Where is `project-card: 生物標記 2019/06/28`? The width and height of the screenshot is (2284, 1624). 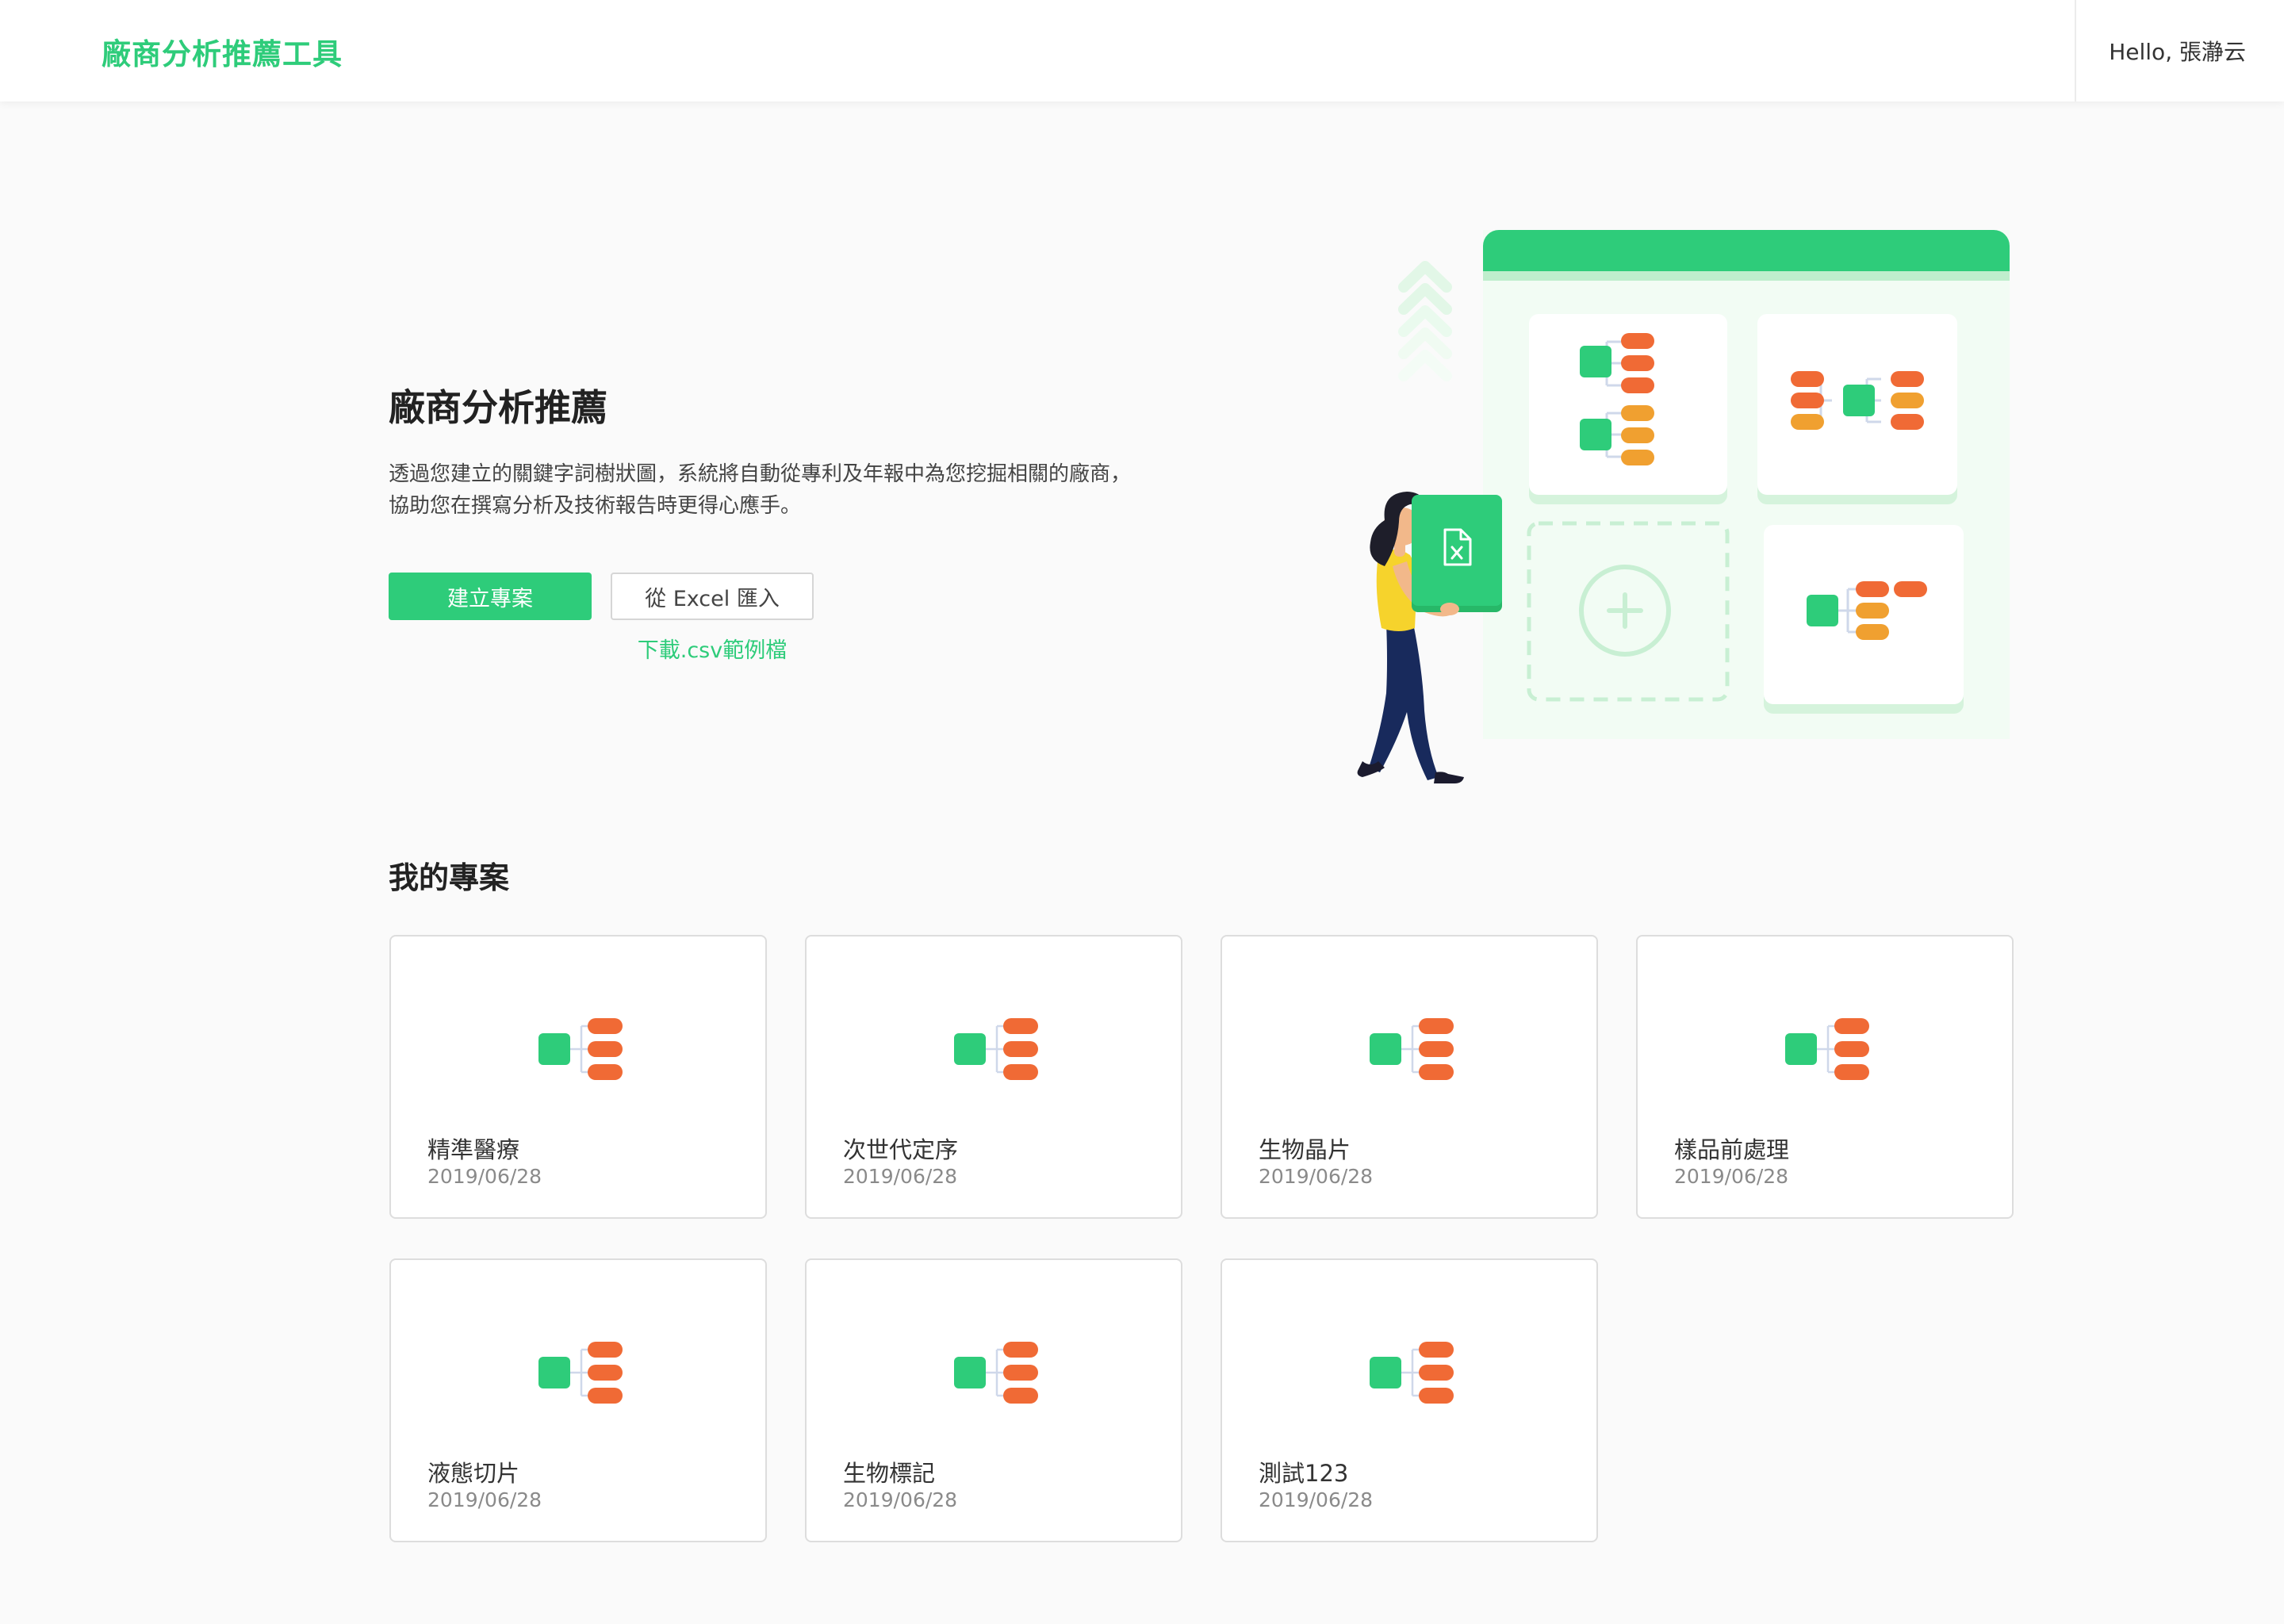
project-card: 生物標記 2019/06/28 is located at coordinates (993, 1400).